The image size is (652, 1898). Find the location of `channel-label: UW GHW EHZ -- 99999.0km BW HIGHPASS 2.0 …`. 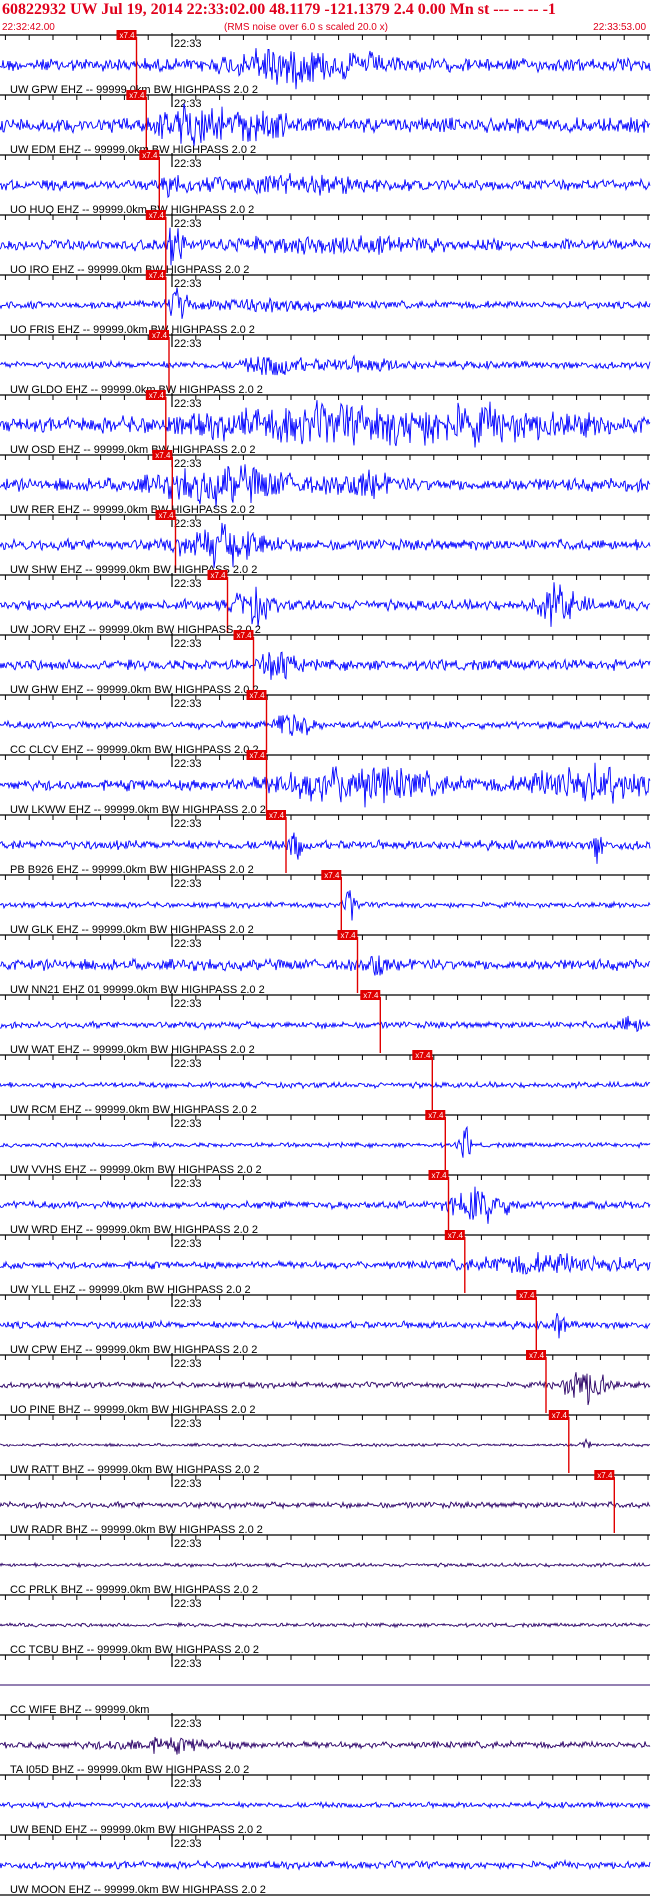

channel-label: UW GHW EHZ -- 99999.0km BW HIGHPASS 2.0 … is located at coordinates (134, 690).